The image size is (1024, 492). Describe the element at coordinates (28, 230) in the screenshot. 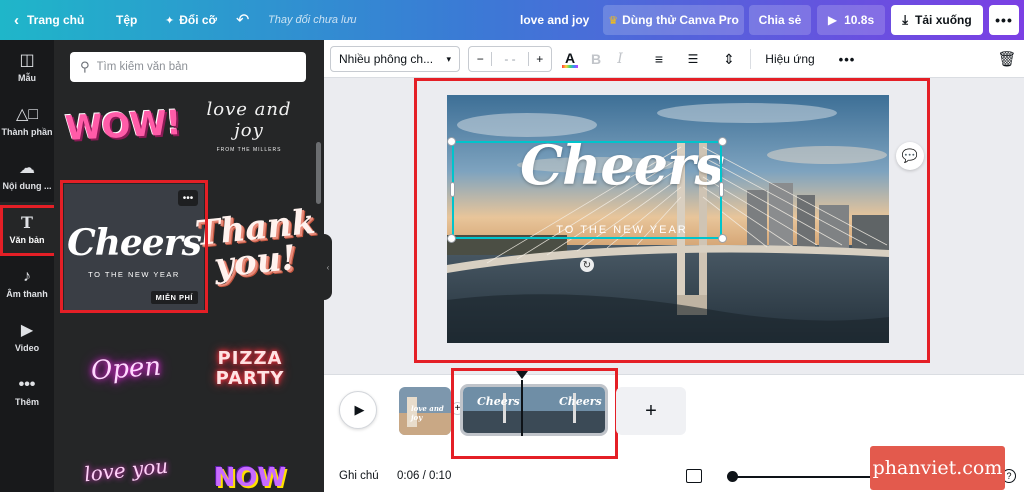

I see `highlight-text-rail` at that location.